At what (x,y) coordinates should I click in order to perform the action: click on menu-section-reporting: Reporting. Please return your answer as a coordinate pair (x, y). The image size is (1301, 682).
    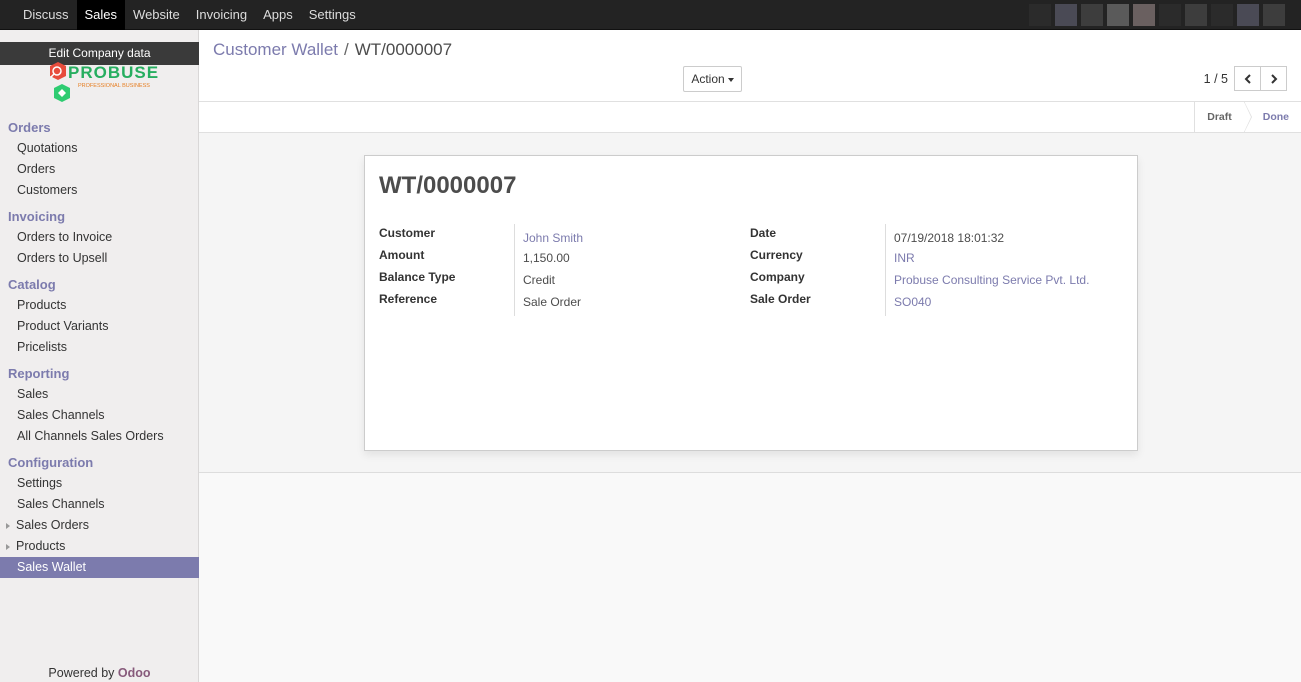
    Looking at the image, I should click on (39, 373).